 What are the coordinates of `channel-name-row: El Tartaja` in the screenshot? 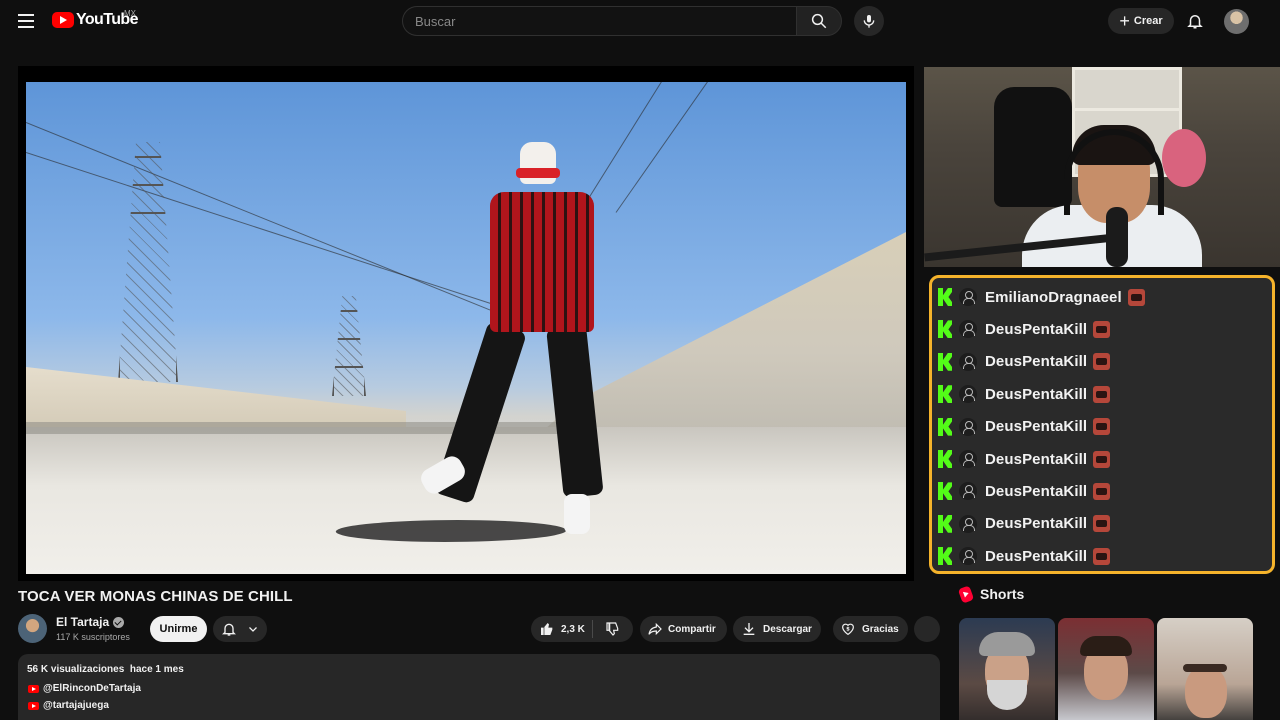 It's located at (90, 622).